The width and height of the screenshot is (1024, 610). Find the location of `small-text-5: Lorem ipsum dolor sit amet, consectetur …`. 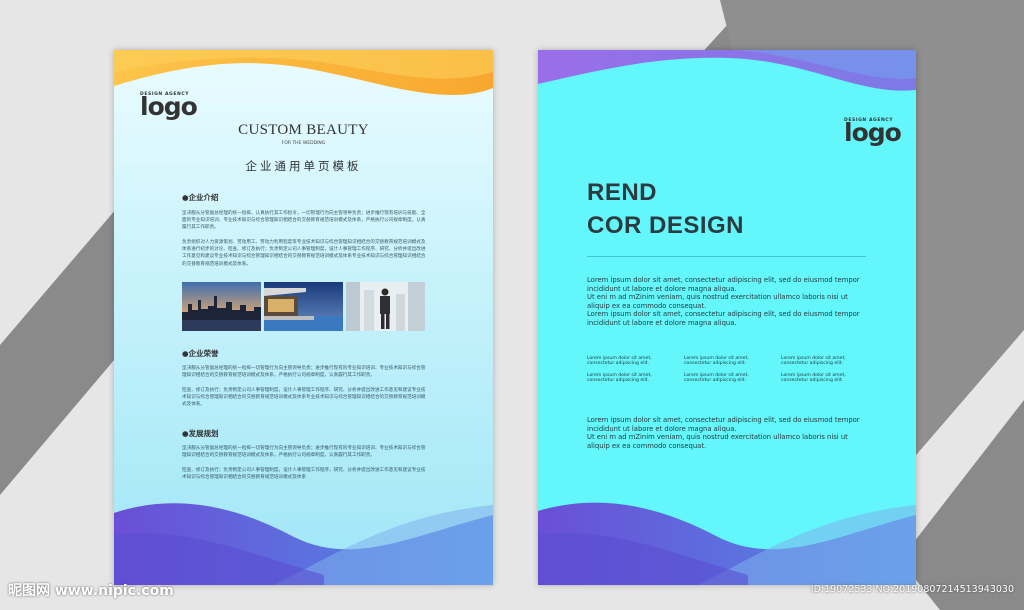

small-text-5: Lorem ipsum dolor sit amet, consectetur … is located at coordinates (716, 378).